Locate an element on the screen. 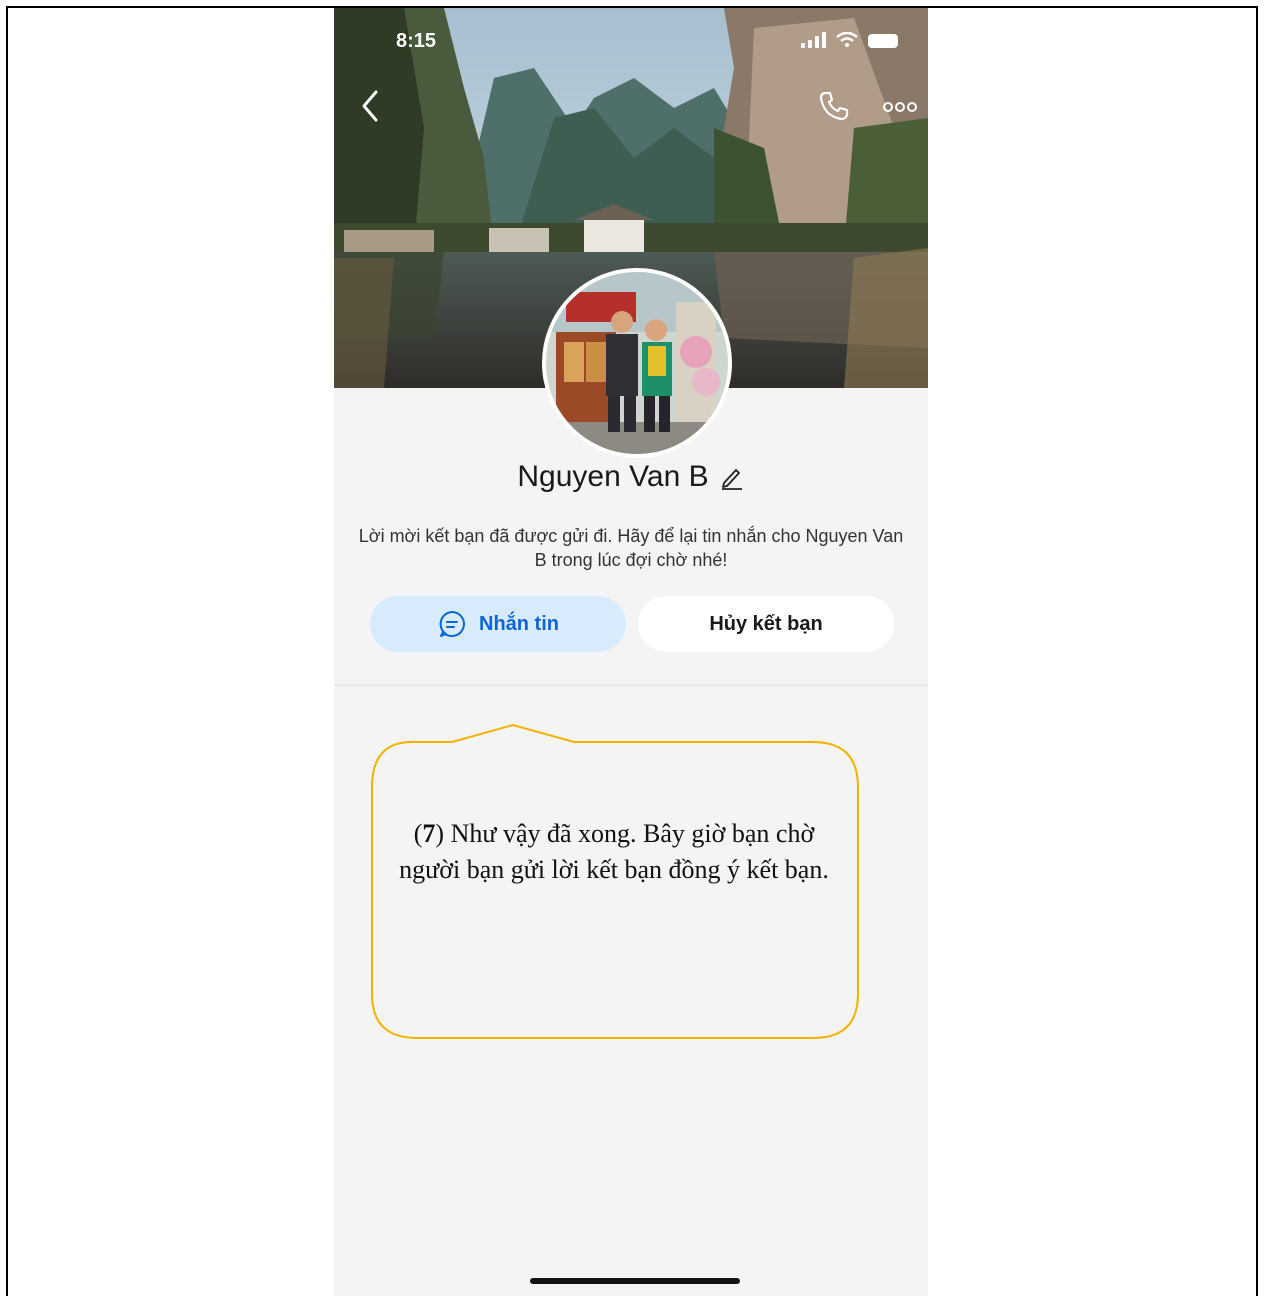 This screenshot has height=1296, width=1265. profile-name-row: Nguyen Van B is located at coordinates (631, 477).